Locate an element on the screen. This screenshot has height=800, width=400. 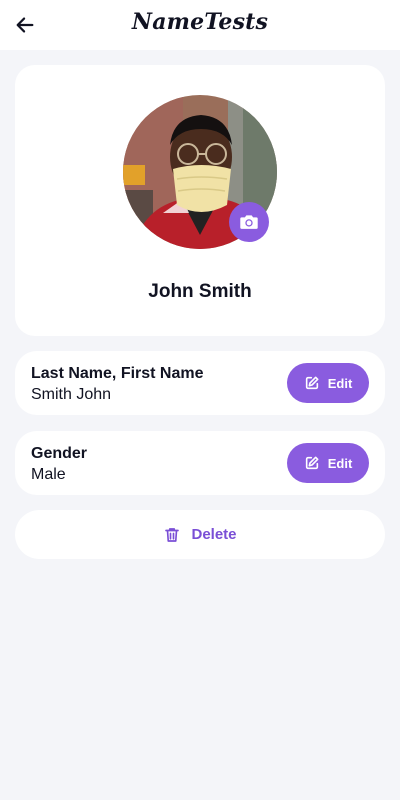
field-label: Gender is located at coordinates (59, 453).